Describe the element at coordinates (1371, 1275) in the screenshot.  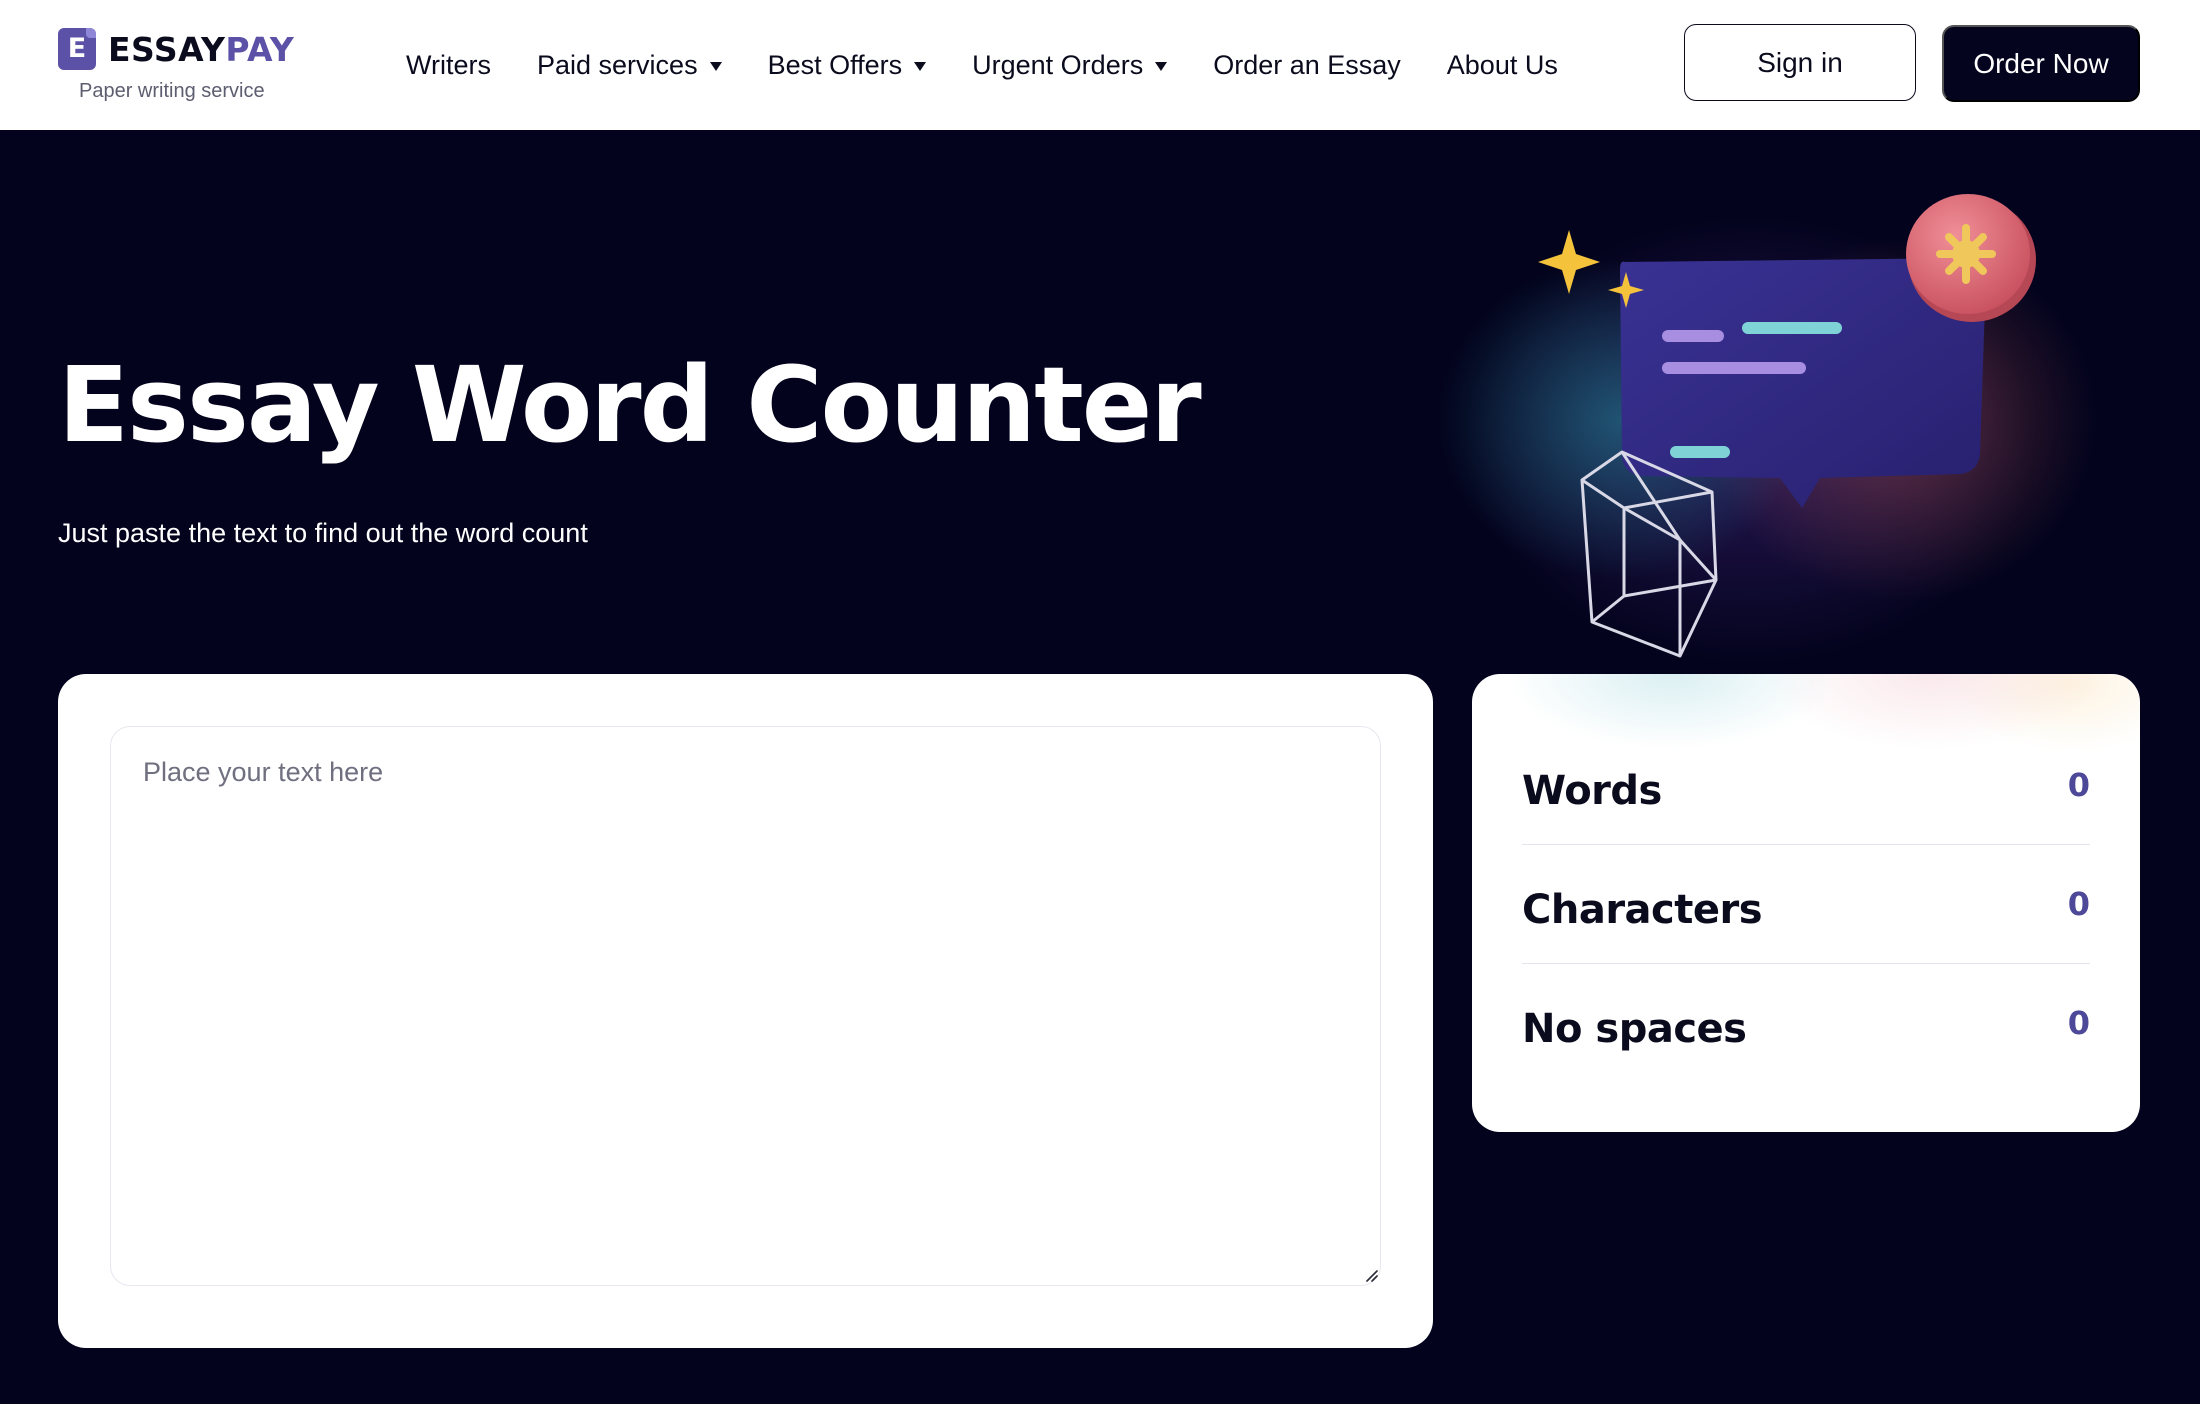
I see `resize-grip-icon` at that location.